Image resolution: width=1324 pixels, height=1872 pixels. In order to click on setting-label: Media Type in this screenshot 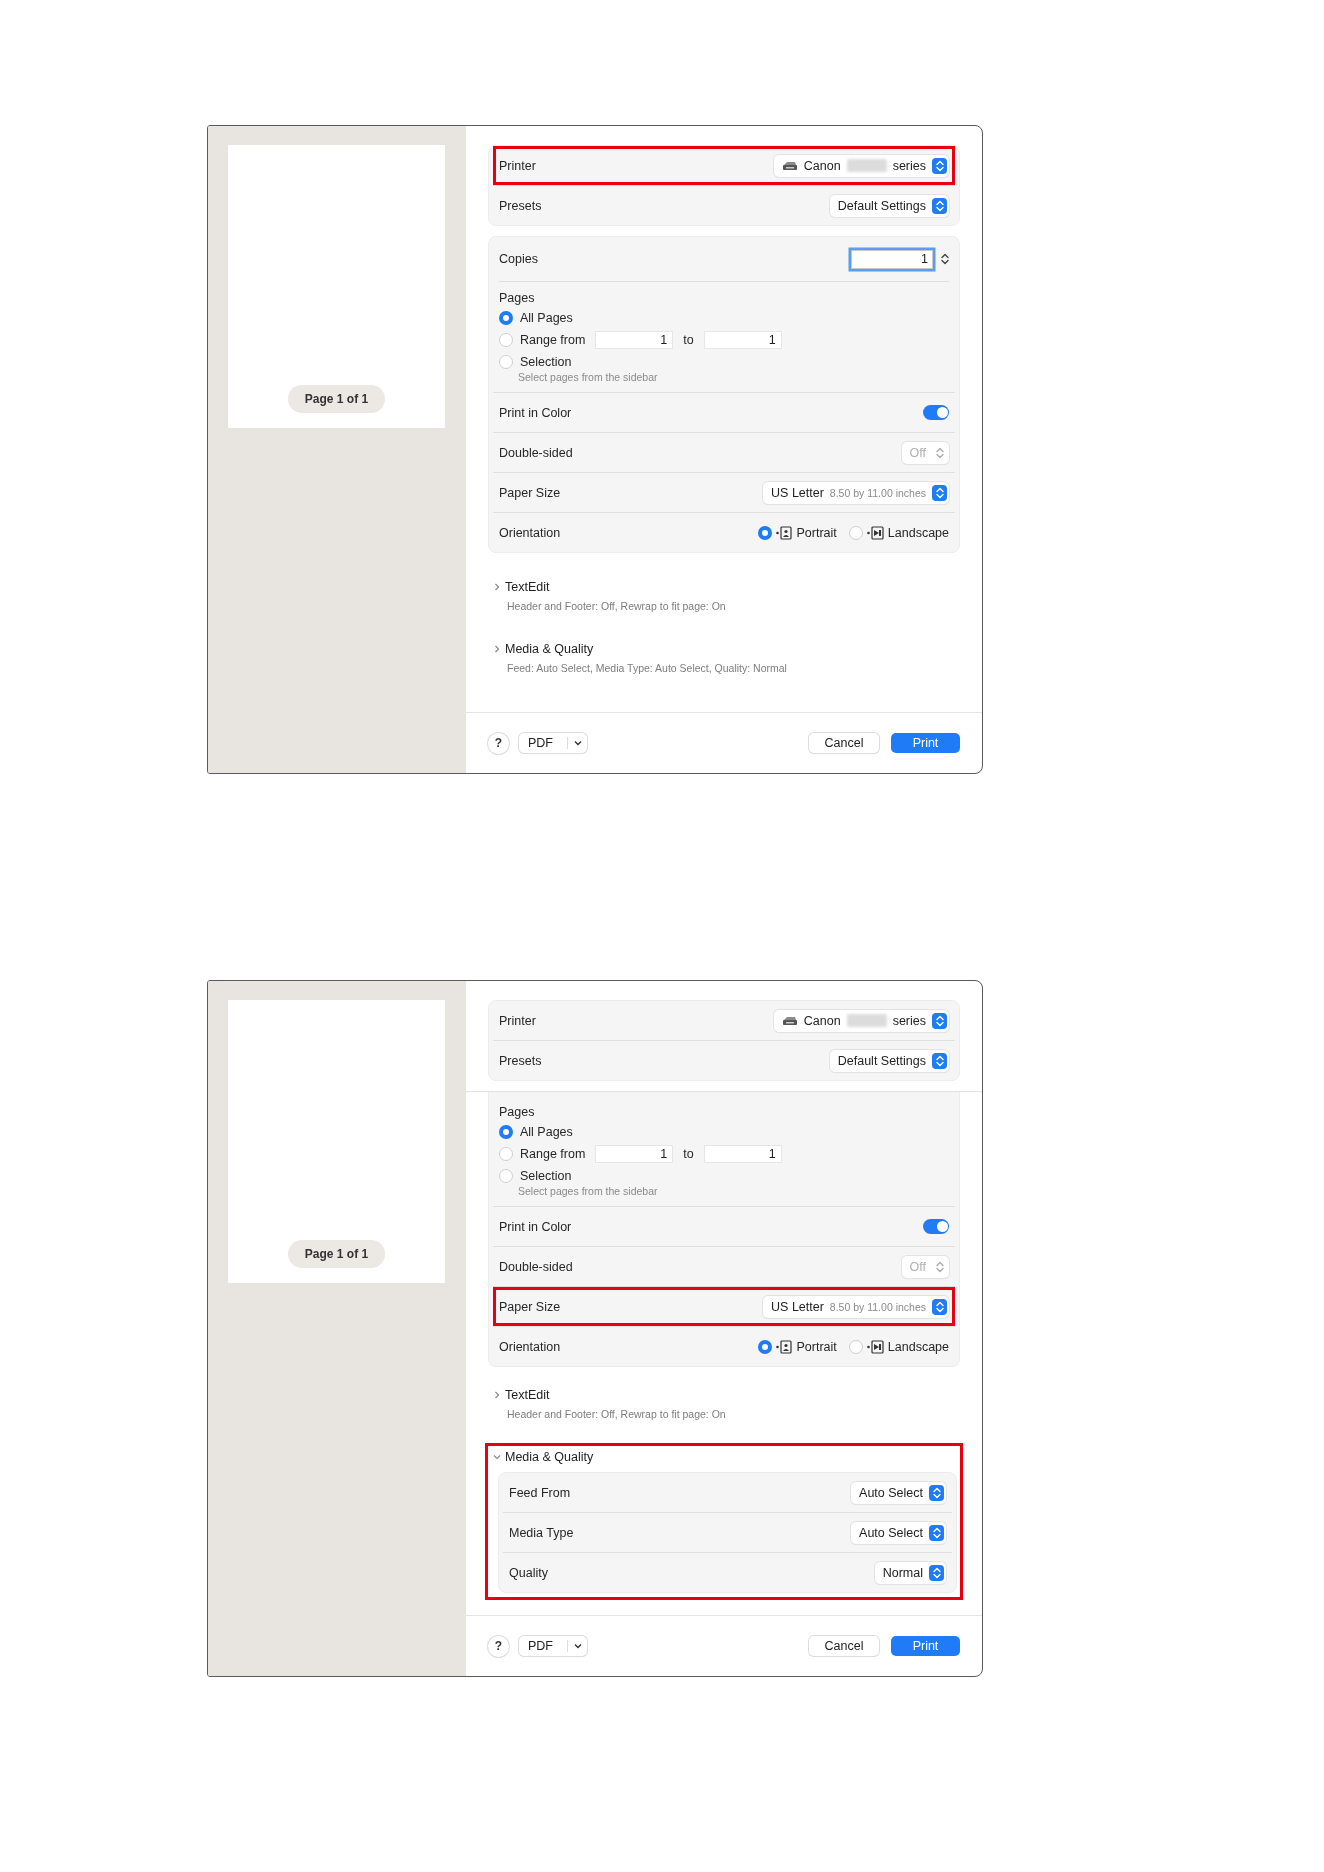, I will do `click(541, 1532)`.